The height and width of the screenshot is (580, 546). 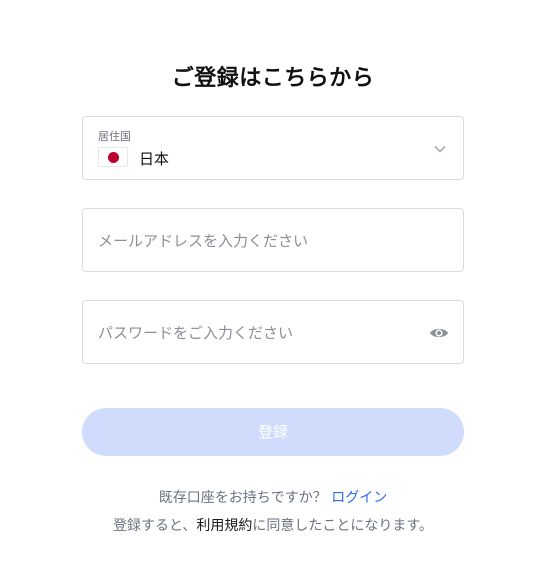 I want to click on login-prompt: 既存口座をお持ちですか？, so click(x=242, y=498).